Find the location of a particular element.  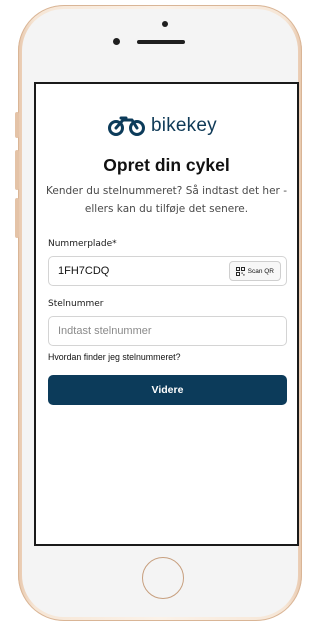

scan-qr-label: Scan QR is located at coordinates (260, 271).